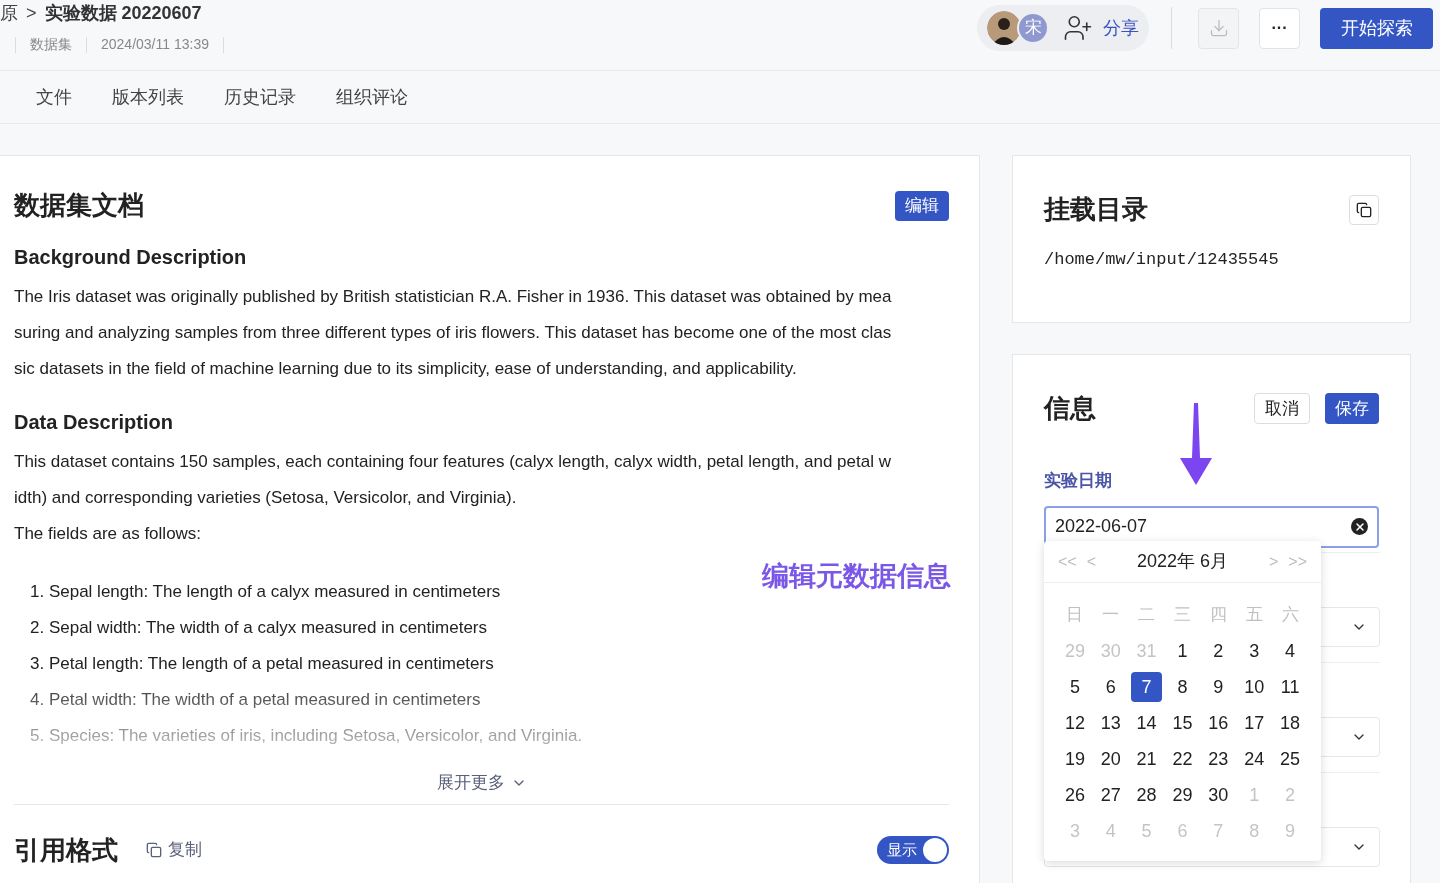 The width and height of the screenshot is (1440, 883). I want to click on calendar-day: 20, so click(1111, 759).